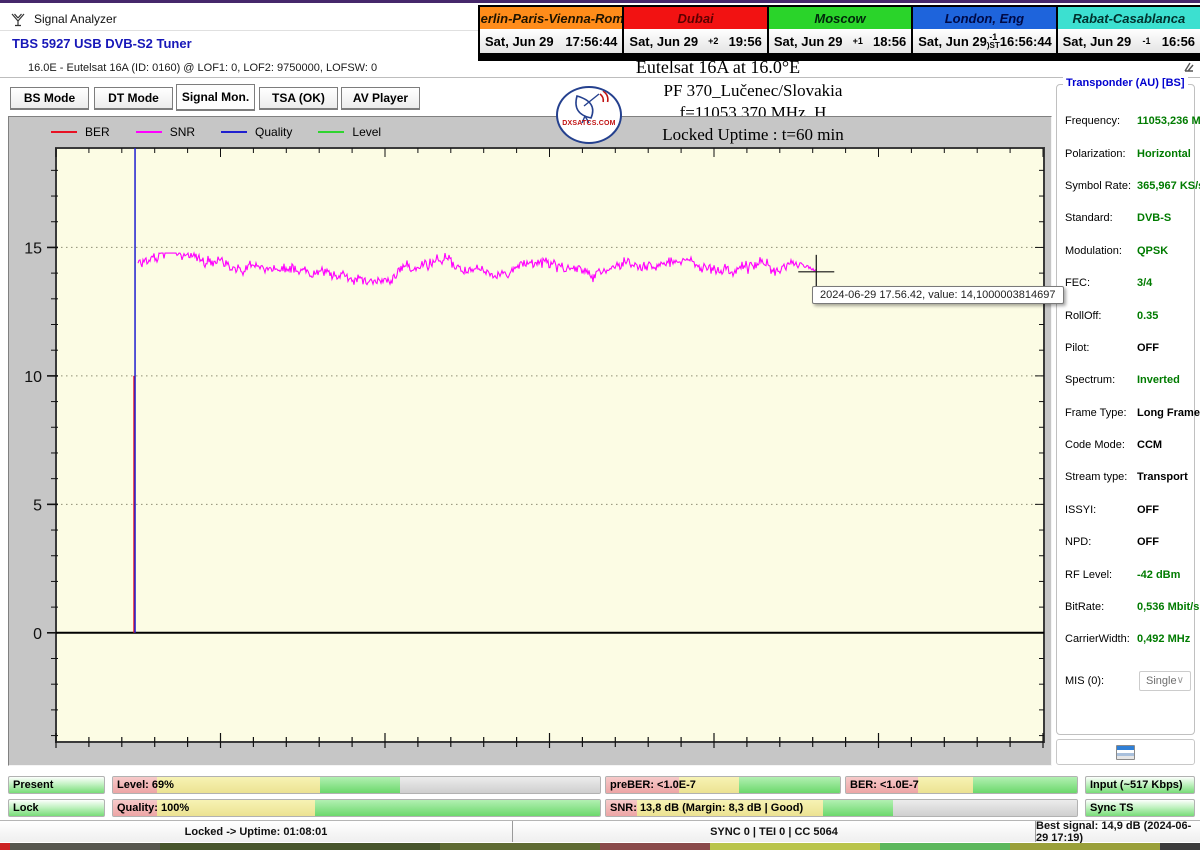  I want to click on transponder-label: Frequency:, so click(1093, 121).